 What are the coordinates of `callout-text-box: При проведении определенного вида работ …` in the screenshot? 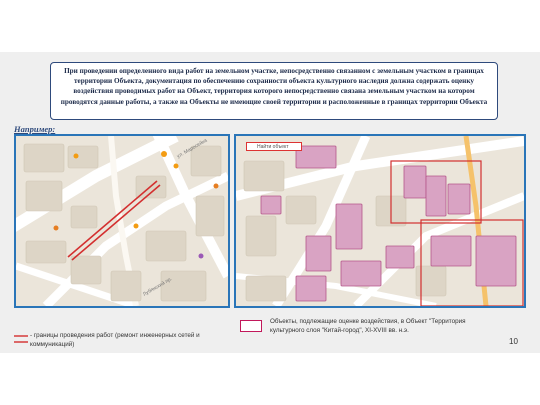 It's located at (274, 91).